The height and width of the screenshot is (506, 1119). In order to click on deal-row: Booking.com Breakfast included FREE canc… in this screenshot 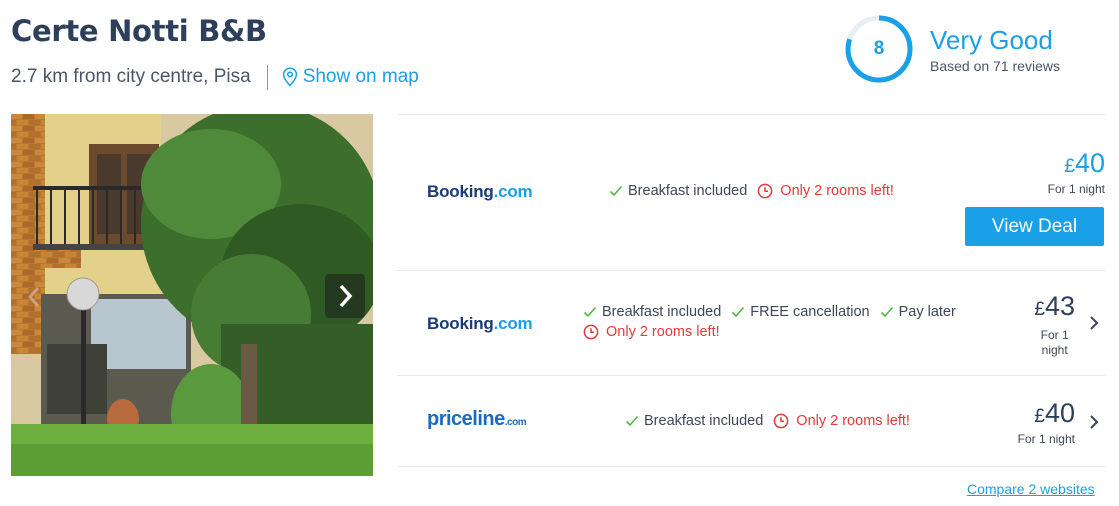, I will do `click(751, 323)`.